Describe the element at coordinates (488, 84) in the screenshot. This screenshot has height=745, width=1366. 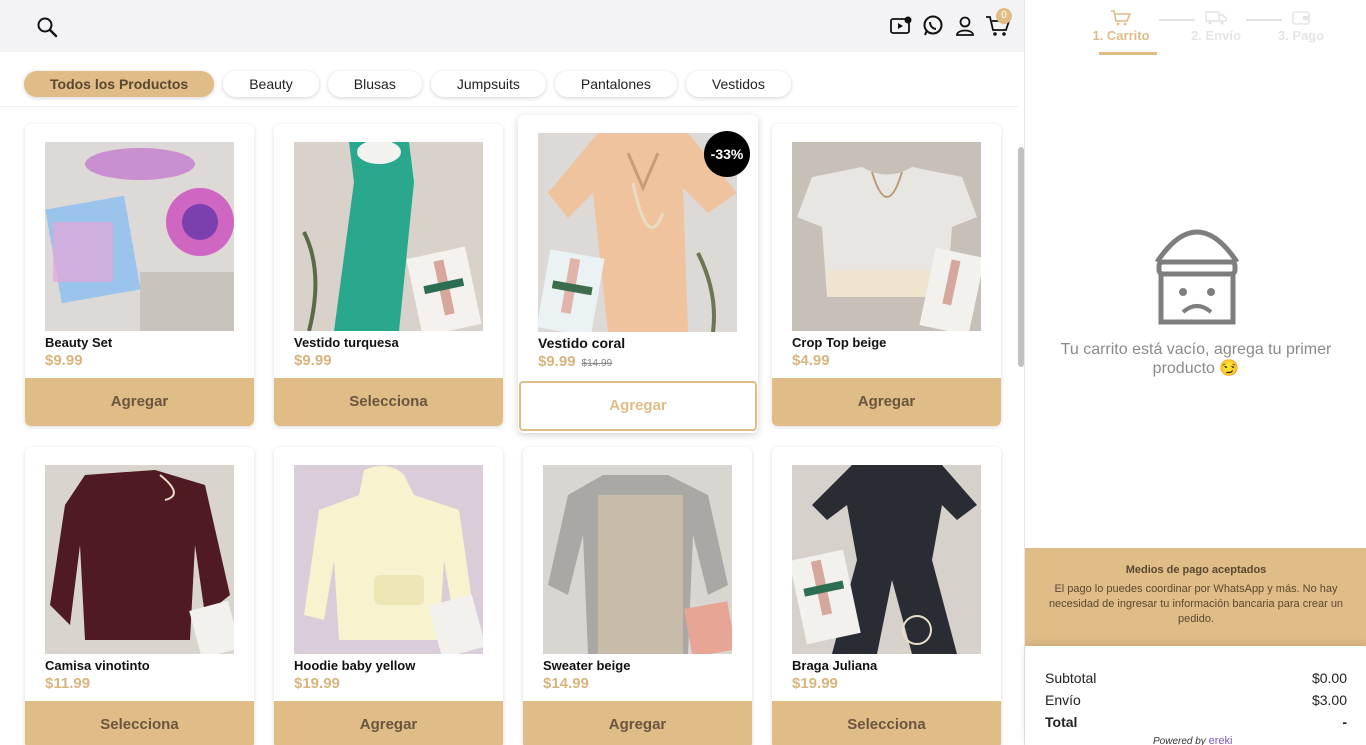
I see `category-chip: Jumpsuits` at that location.